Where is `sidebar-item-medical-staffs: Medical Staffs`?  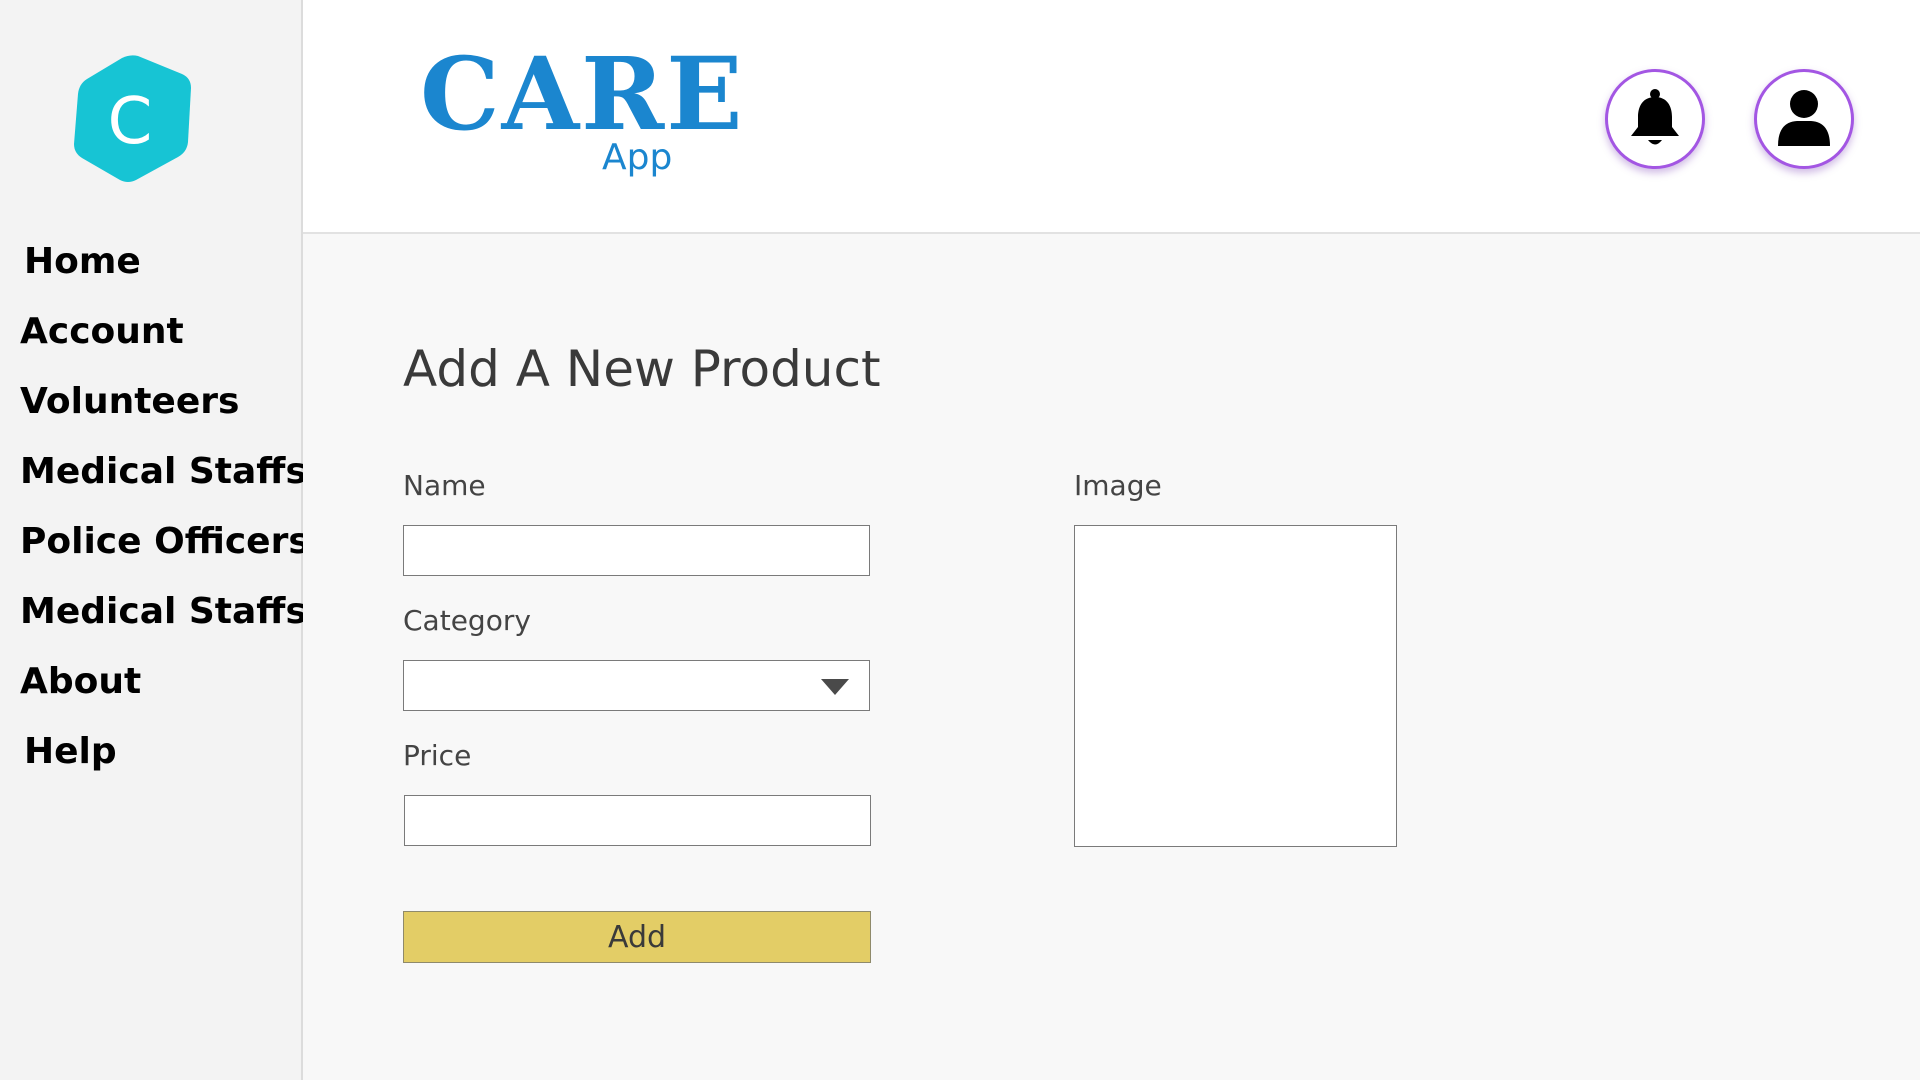 sidebar-item-medical-staffs: Medical Staffs is located at coordinates (163, 472).